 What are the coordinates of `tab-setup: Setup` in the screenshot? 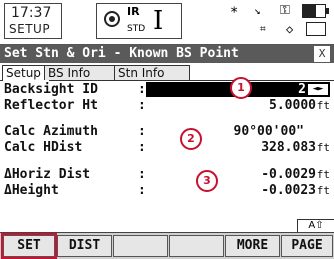 It's located at (26, 73).